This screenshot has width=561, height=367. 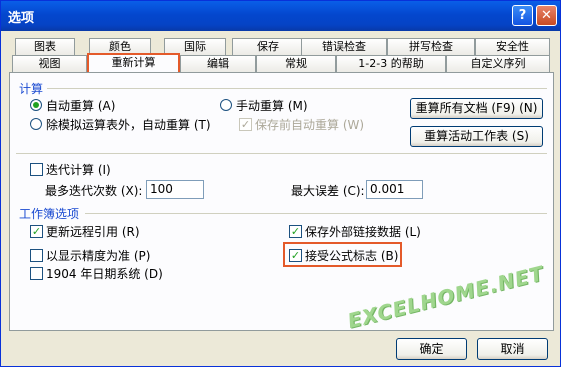 I want to click on save-links-checkbox: ✓, so click(x=295, y=231).